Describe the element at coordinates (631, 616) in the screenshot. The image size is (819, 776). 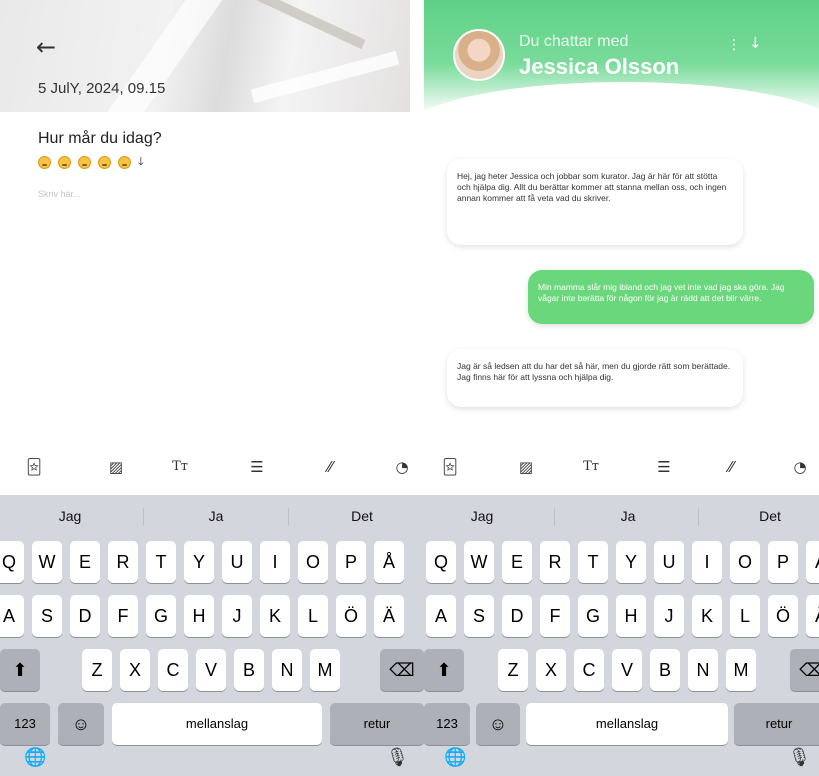
I see `key: H` at that location.